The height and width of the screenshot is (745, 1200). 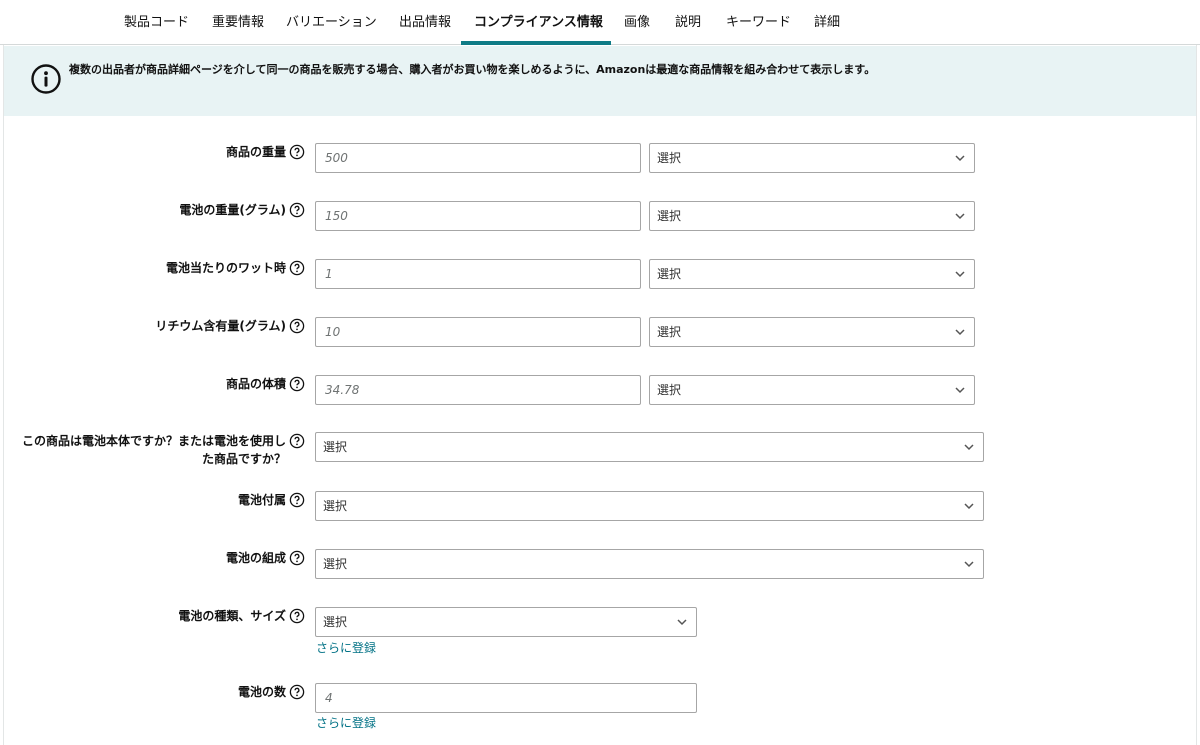 What do you see at coordinates (478, 158) in the screenshot?
I see `item-weight-input: 500` at bounding box center [478, 158].